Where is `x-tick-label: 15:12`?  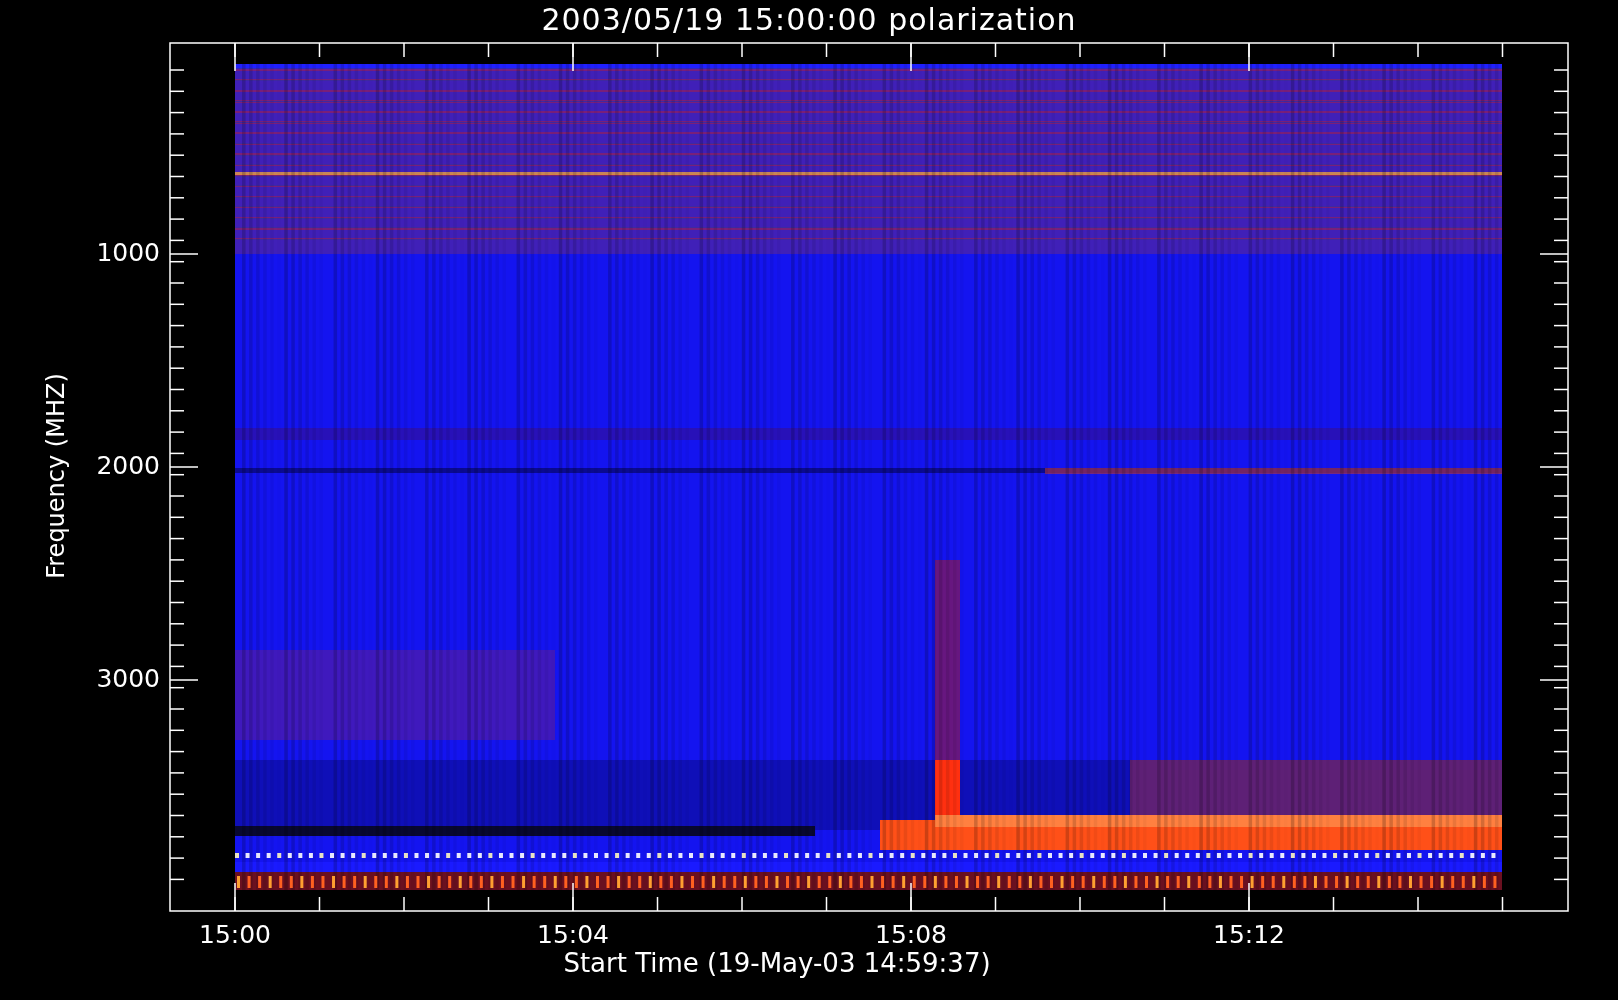
x-tick-label: 15:12 is located at coordinates (1249, 934).